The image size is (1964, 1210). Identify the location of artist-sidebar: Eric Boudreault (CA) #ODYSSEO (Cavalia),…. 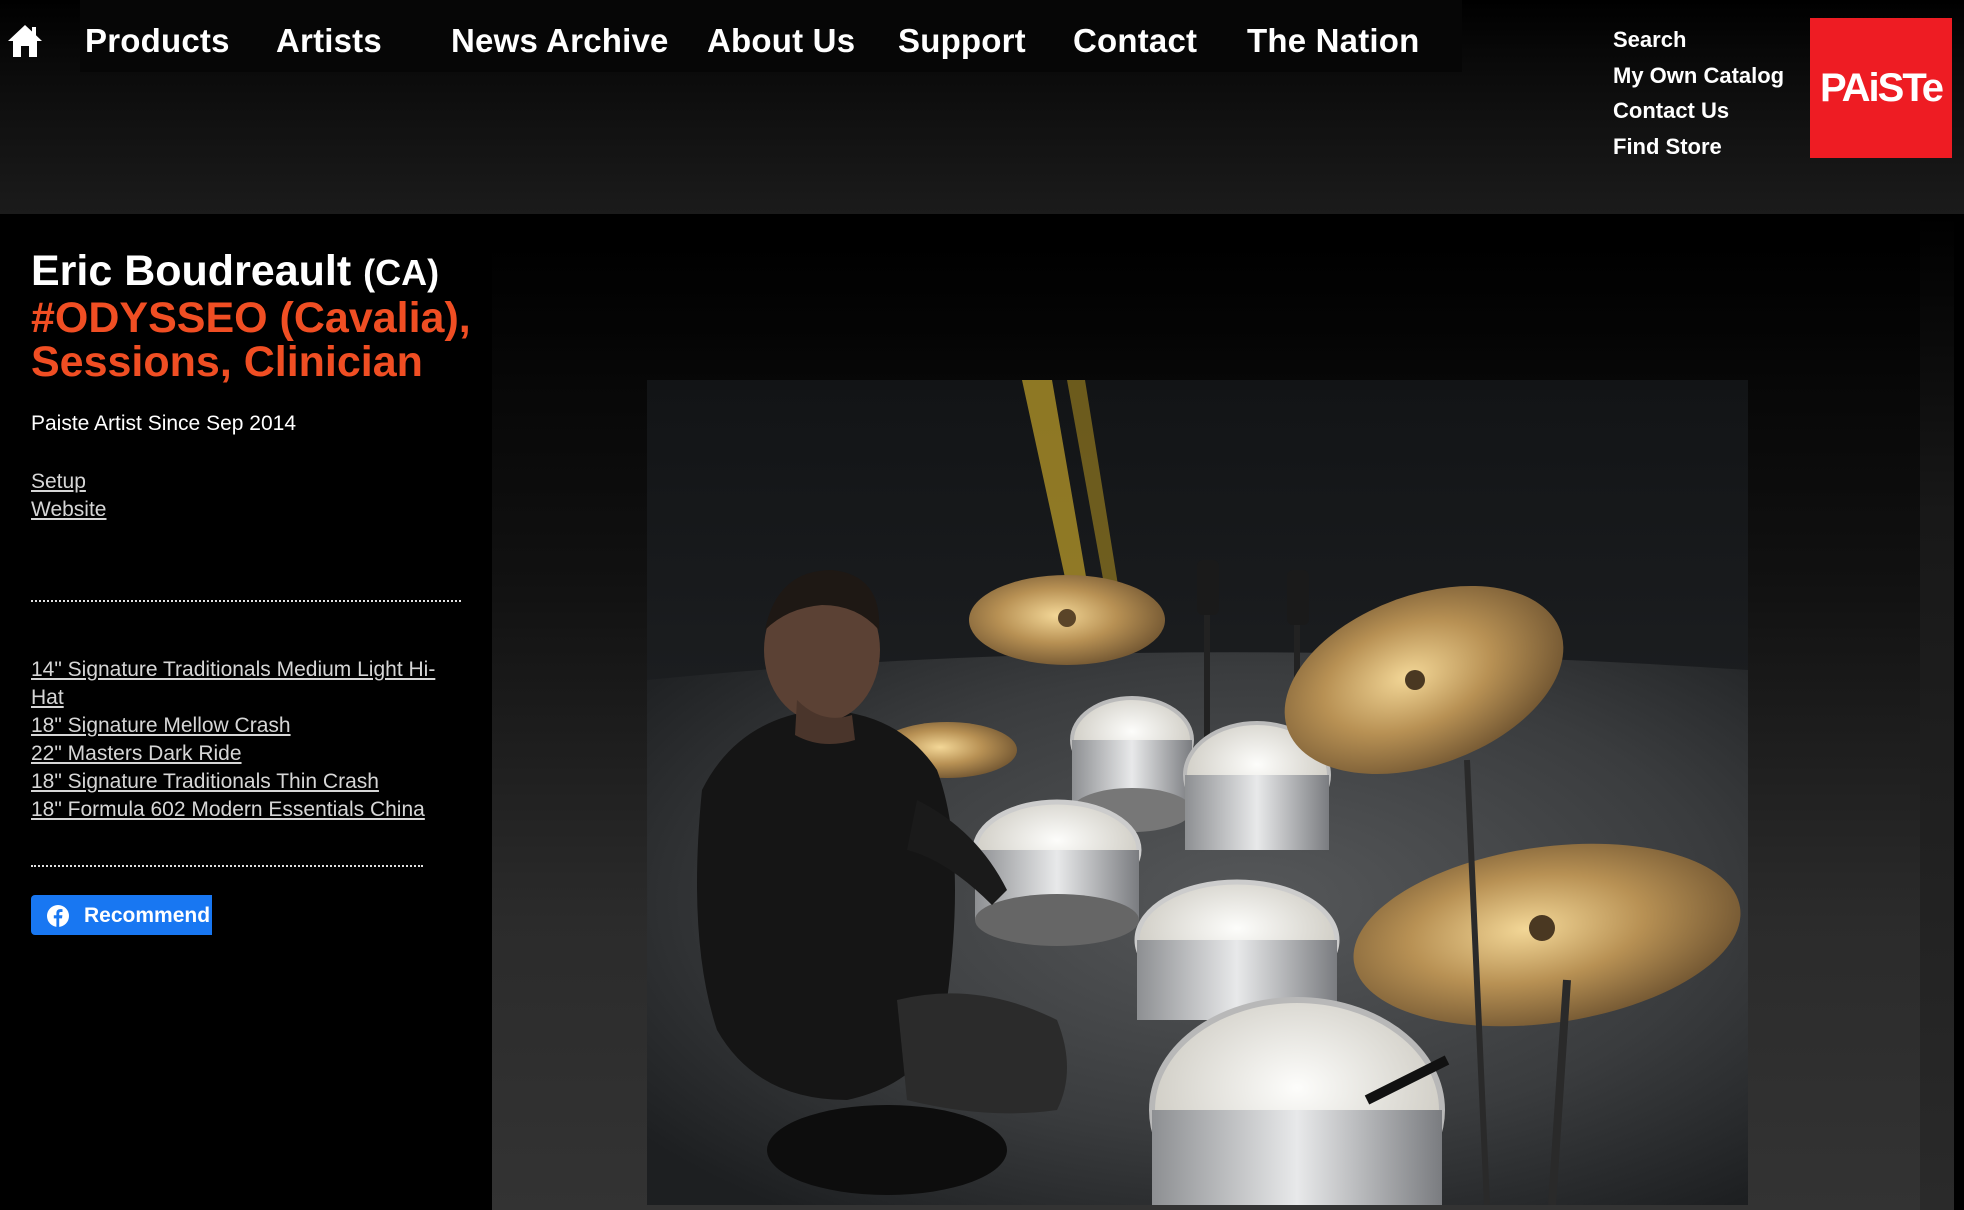
(251, 386).